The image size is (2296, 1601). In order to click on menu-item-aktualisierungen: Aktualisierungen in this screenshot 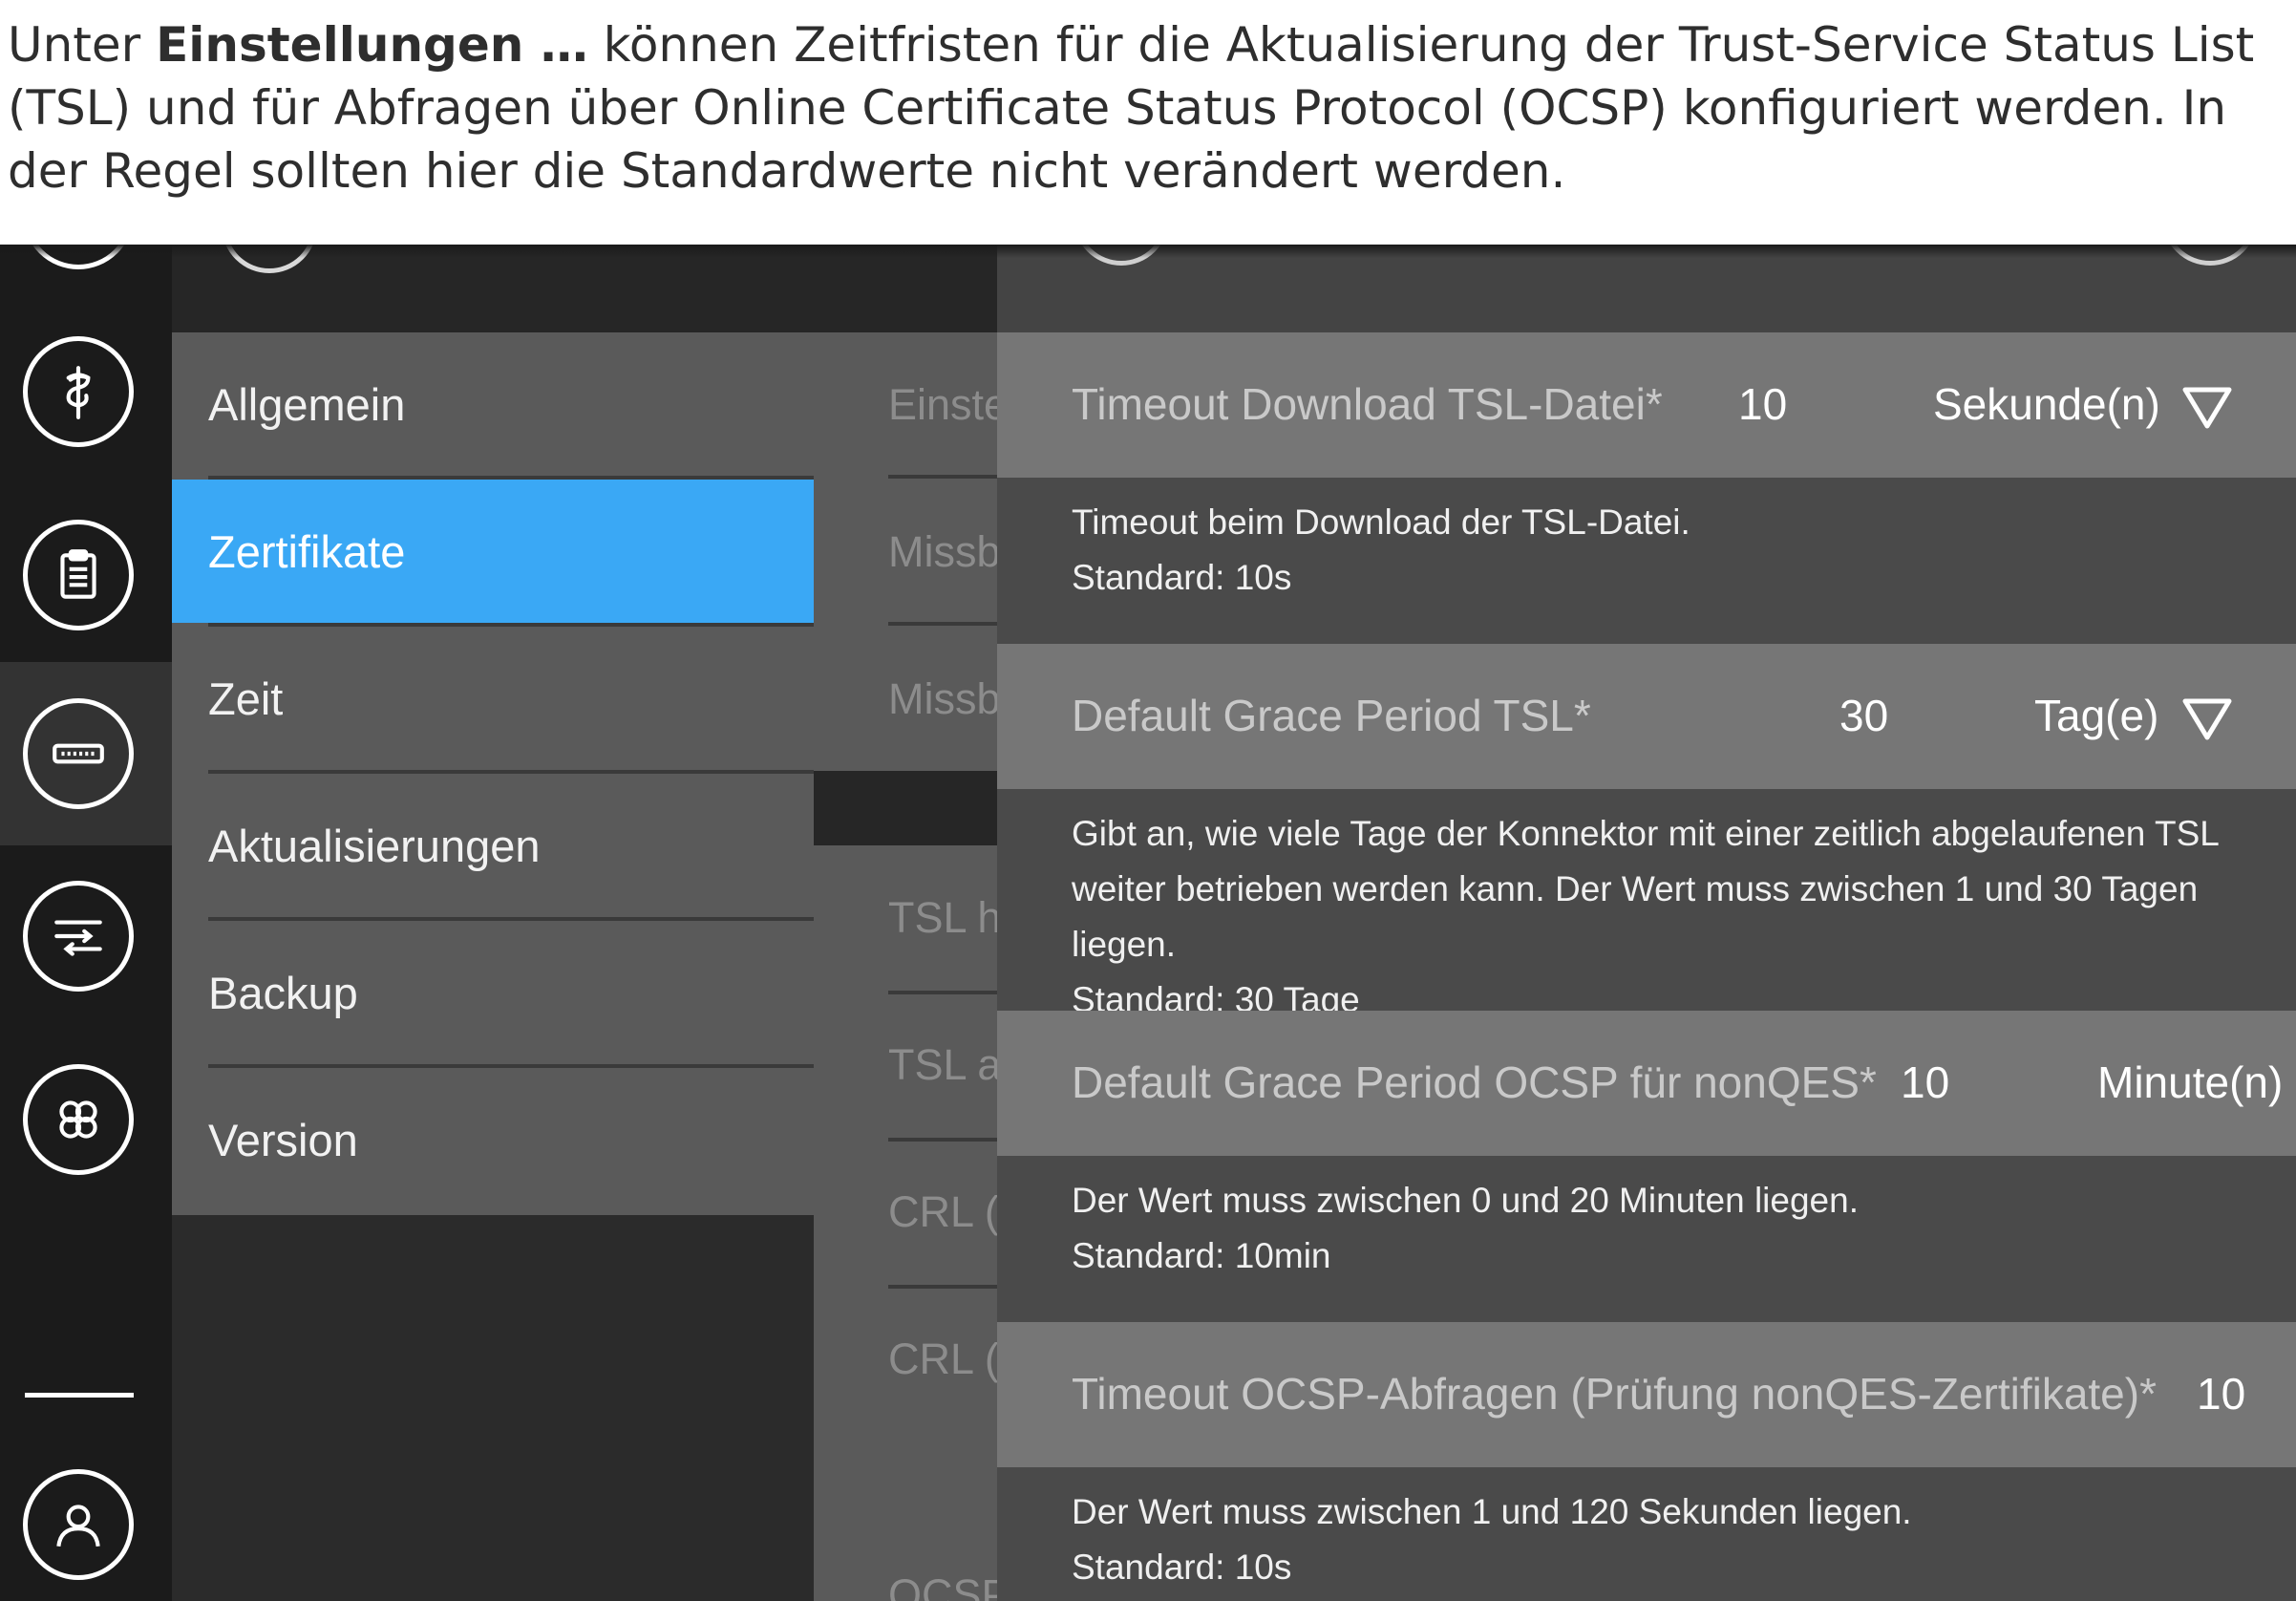, I will do `click(493, 846)`.